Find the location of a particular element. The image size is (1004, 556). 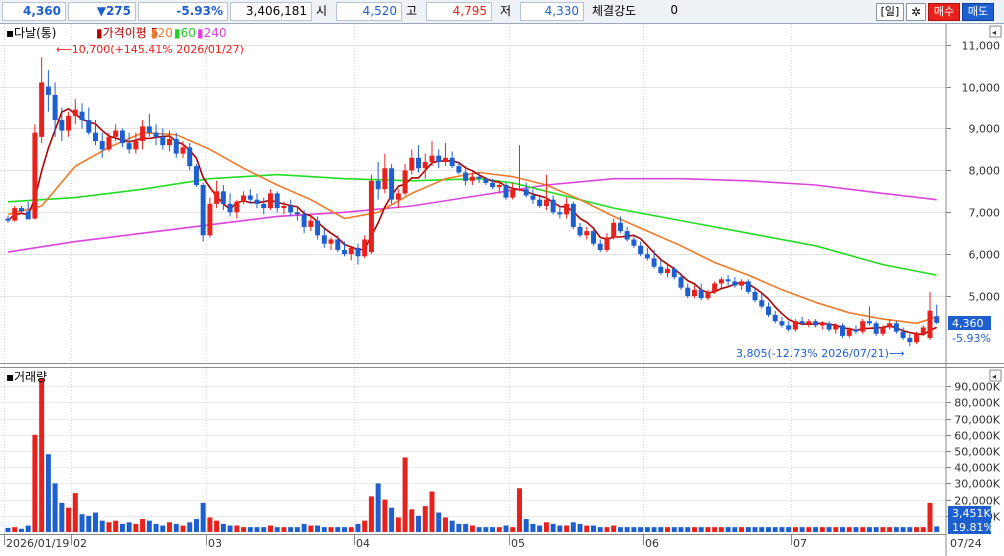

quote-high: 4,795 is located at coordinates (459, 11).